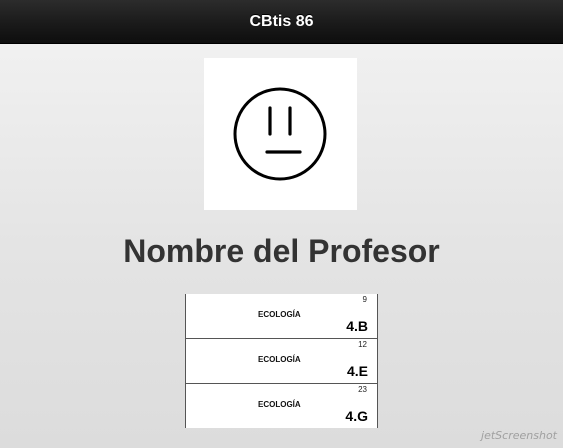  I want to click on neutral-face-icon, so click(280, 134).